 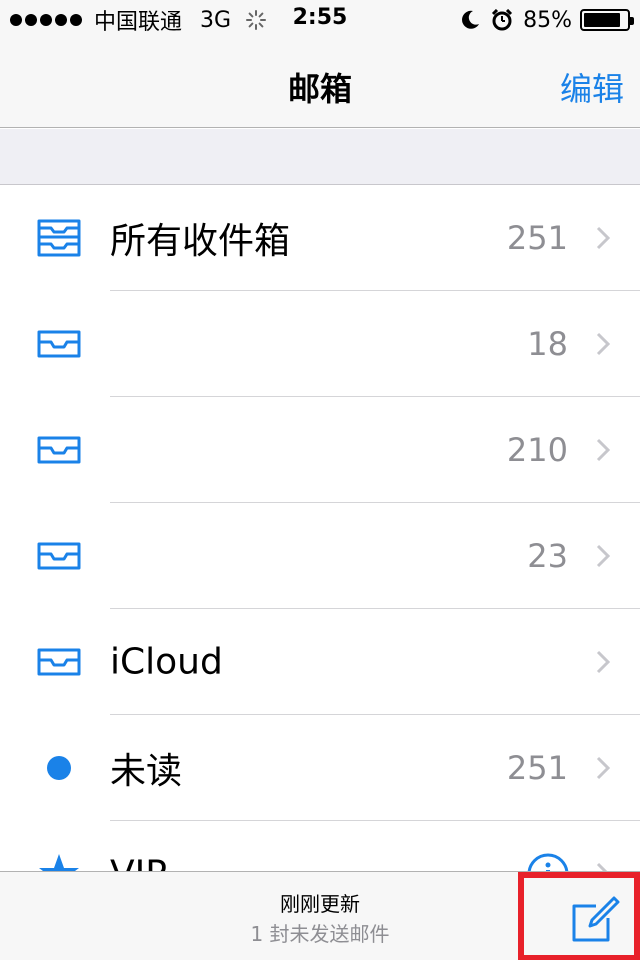 What do you see at coordinates (166, 662) in the screenshot?
I see `mailbox-label: iCloud` at bounding box center [166, 662].